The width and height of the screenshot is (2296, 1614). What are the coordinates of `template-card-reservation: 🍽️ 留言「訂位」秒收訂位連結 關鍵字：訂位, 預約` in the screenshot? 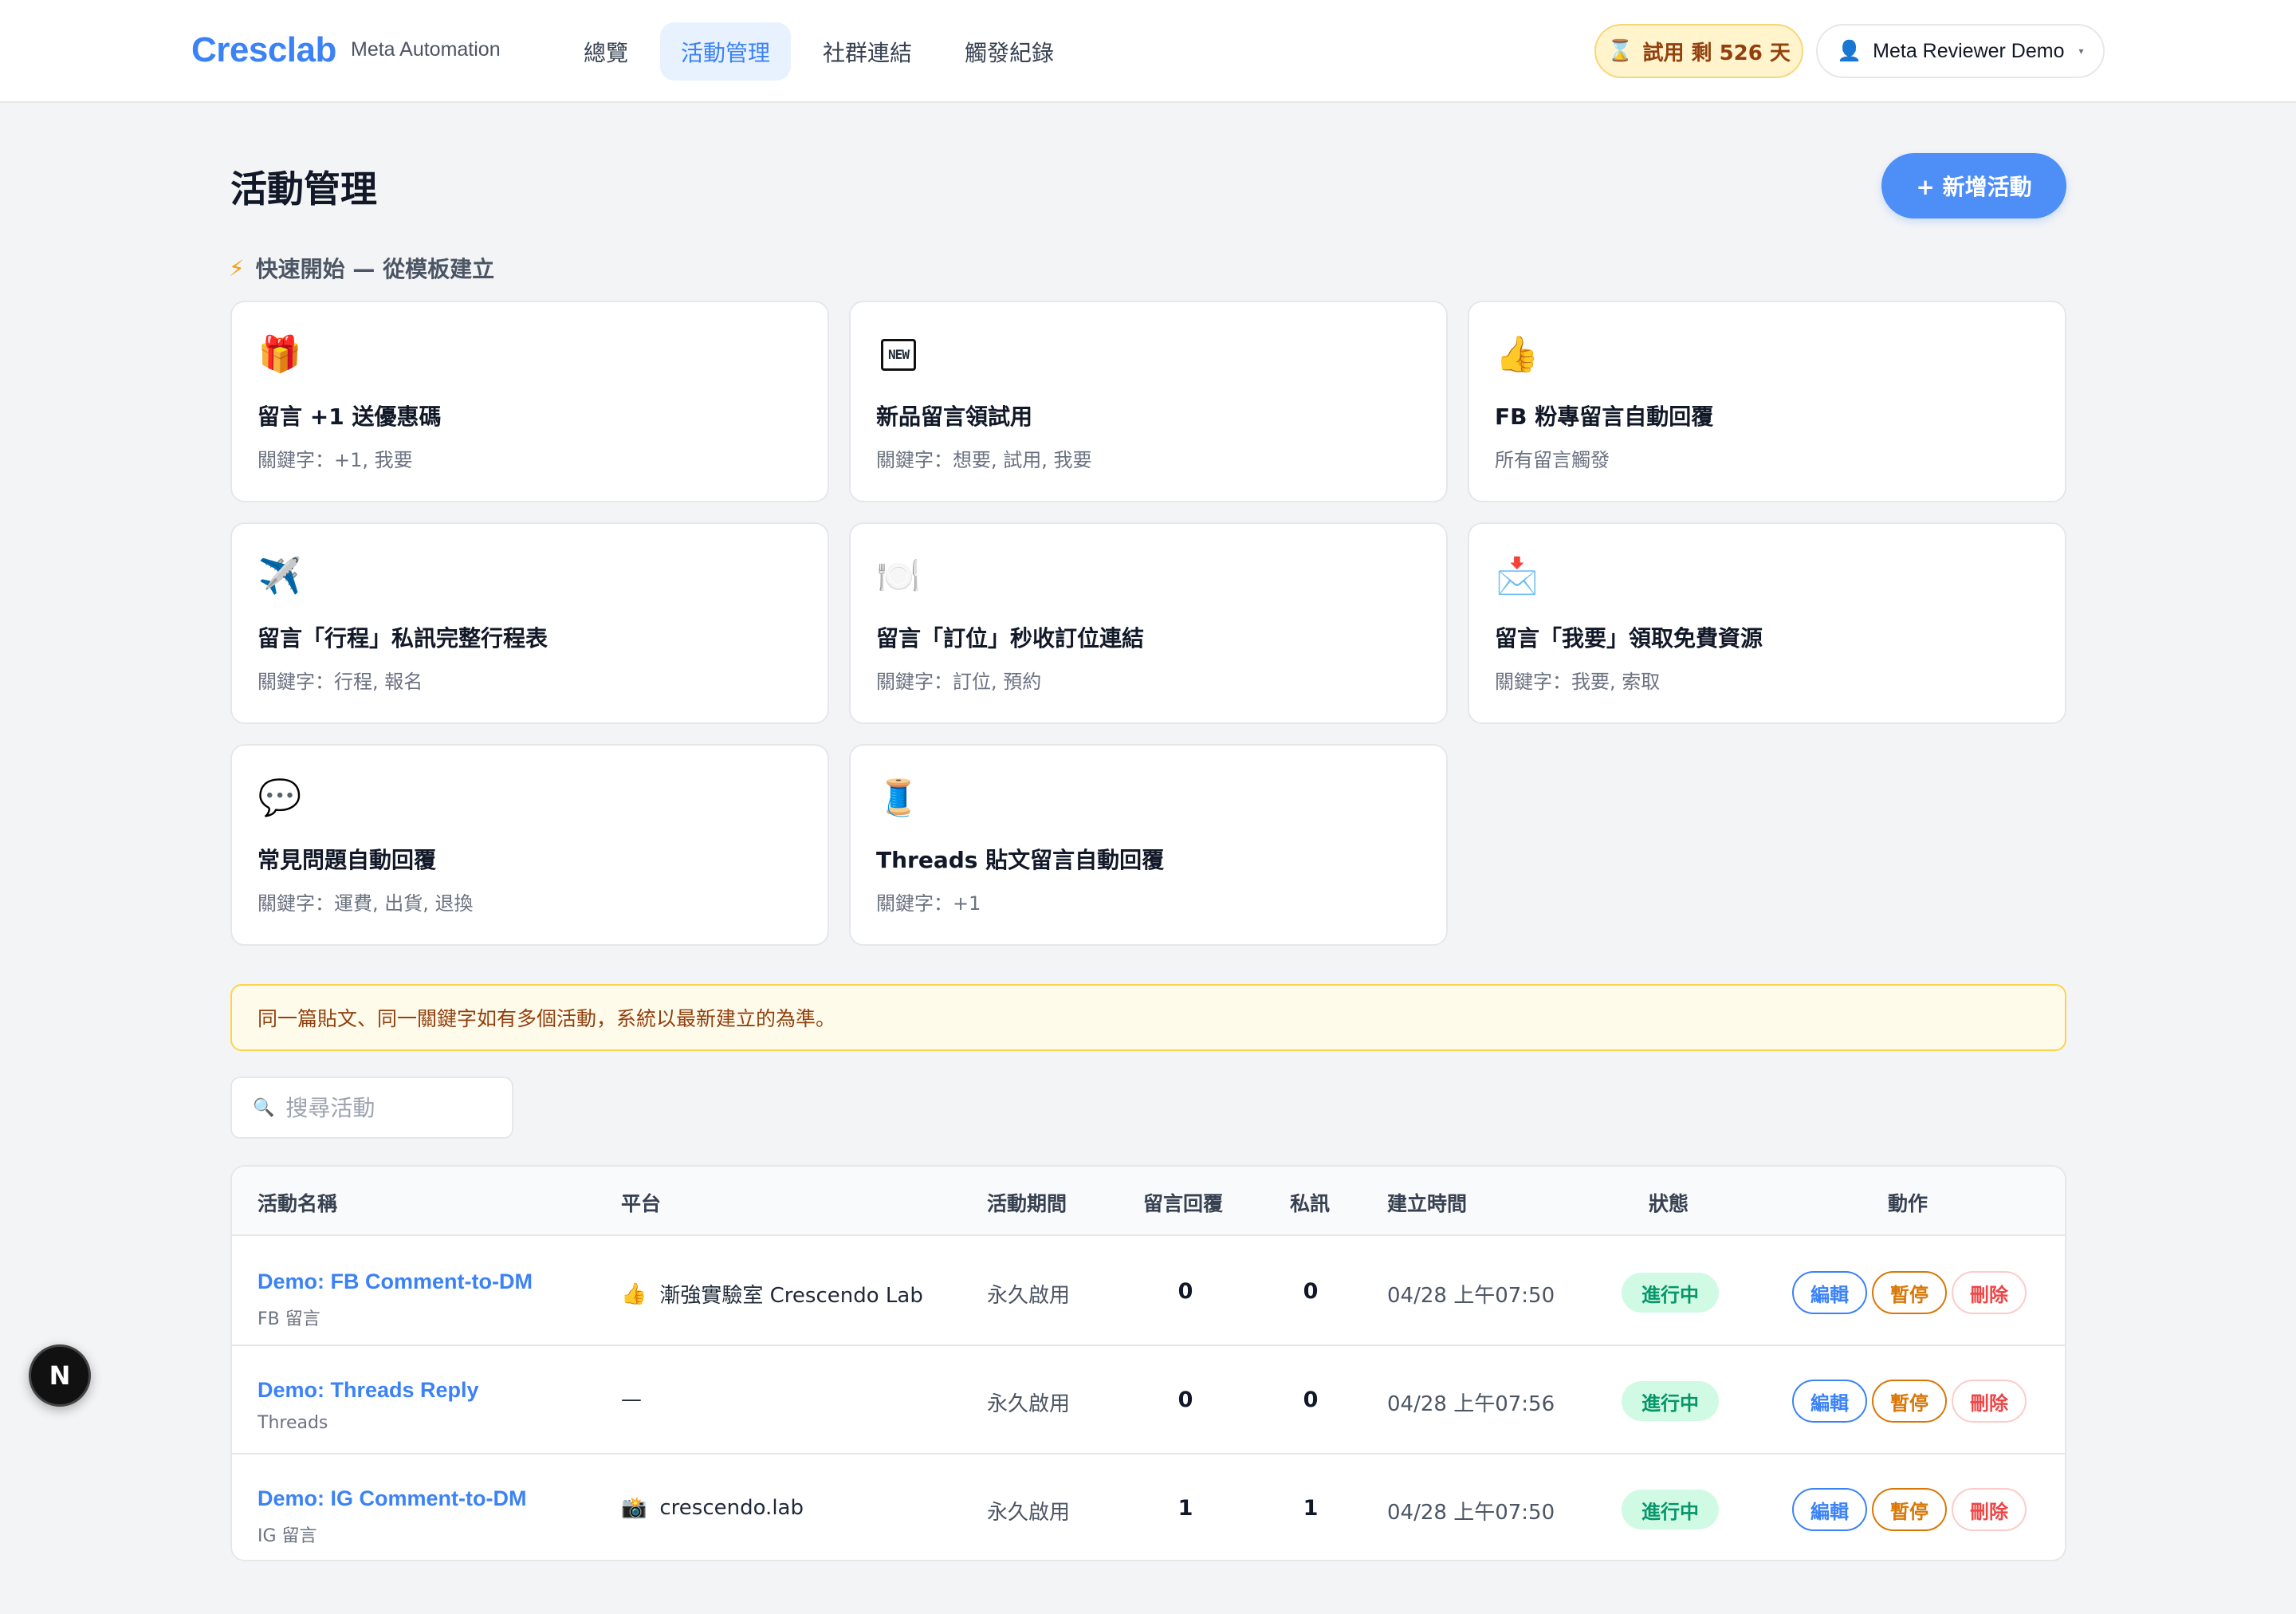 It's located at (1148, 623).